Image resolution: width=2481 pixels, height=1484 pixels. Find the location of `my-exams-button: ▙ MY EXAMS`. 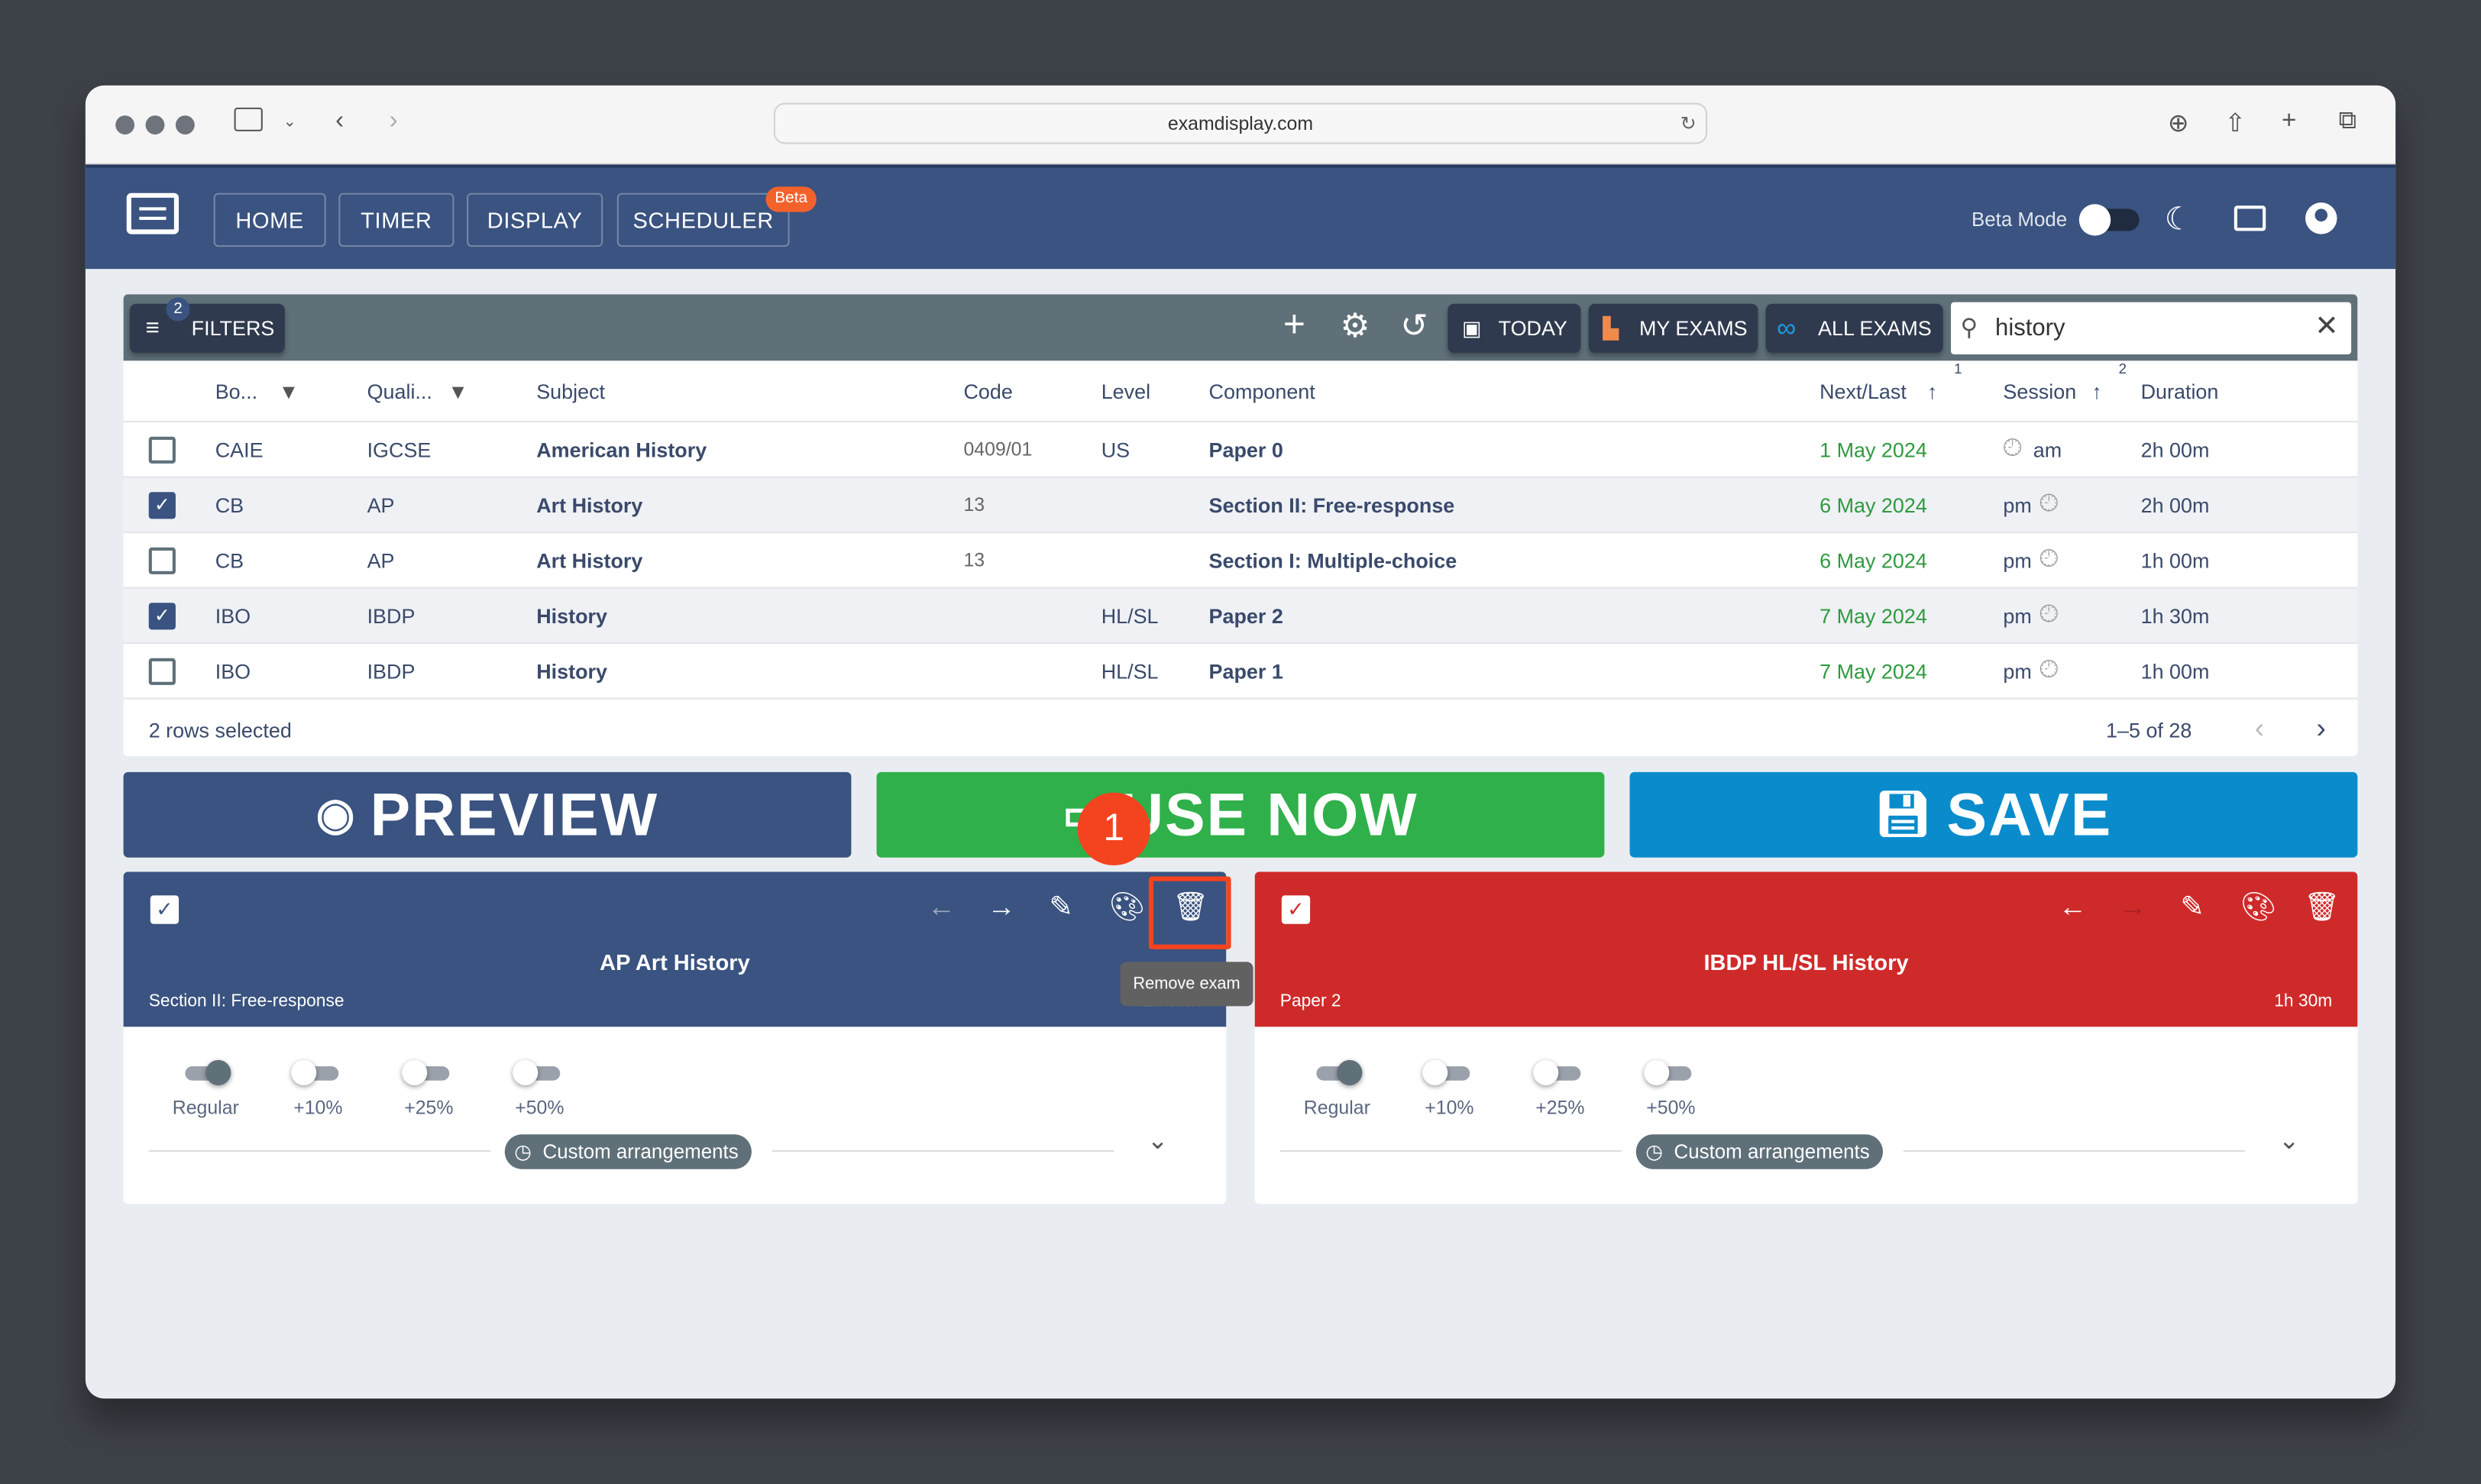

my-exams-button: ▙ MY EXAMS is located at coordinates (1673, 328).